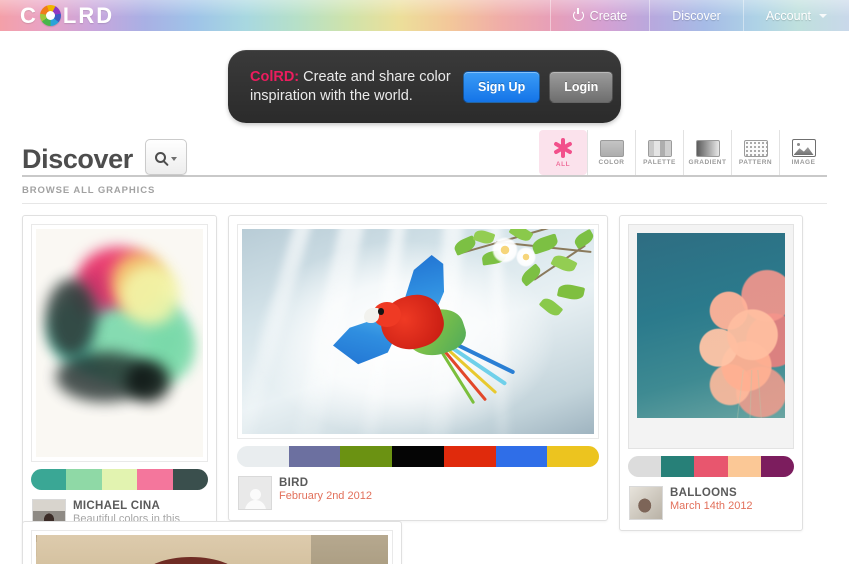 This screenshot has width=849, height=570. Describe the element at coordinates (212, 549) in the screenshot. I see `wood-photo-image` at that location.